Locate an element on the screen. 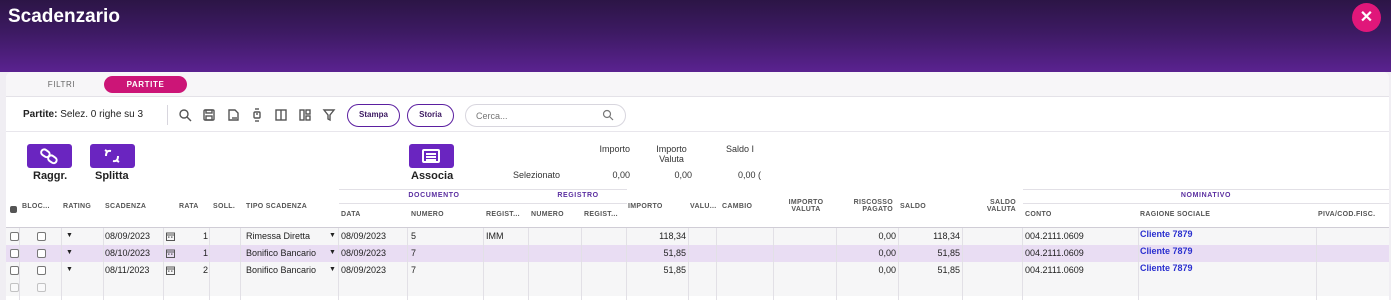 Image resolution: width=1391 pixels, height=300 pixels. watch-icon is located at coordinates (257, 115).